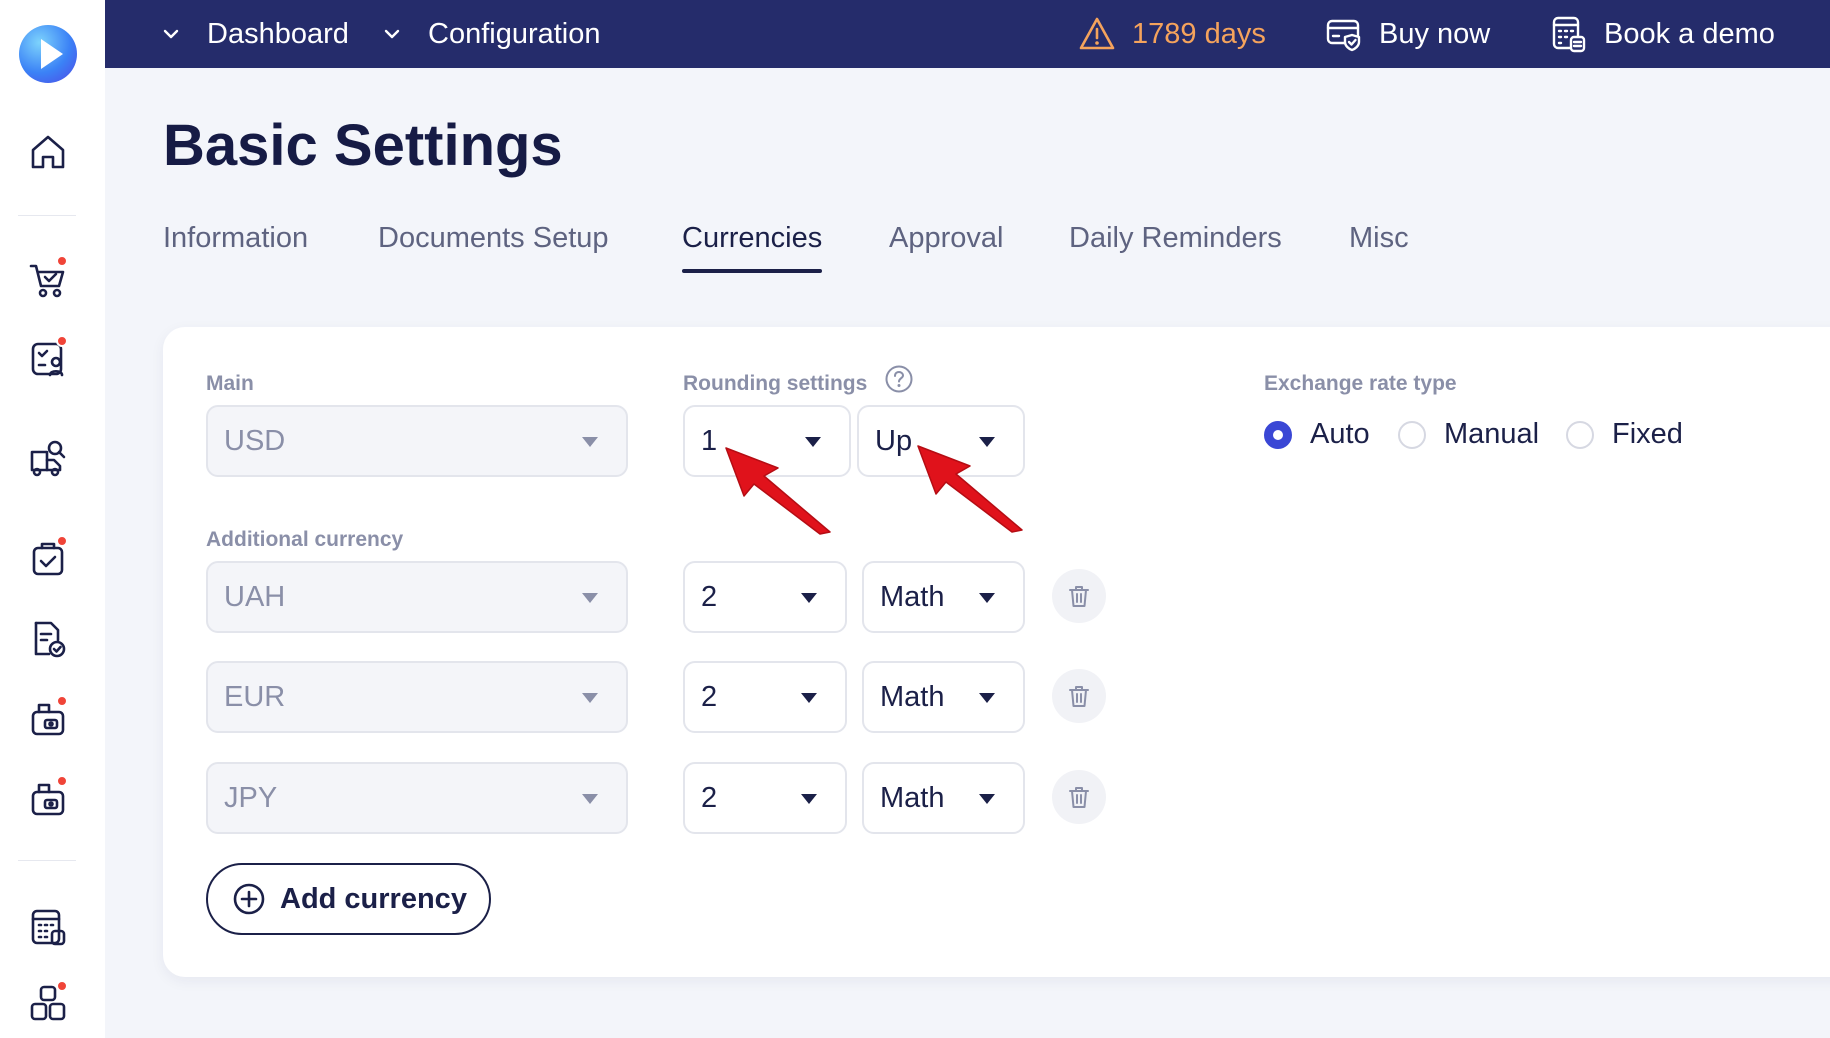 The width and height of the screenshot is (1830, 1038). I want to click on additional-currency-select: EUR, so click(417, 697).